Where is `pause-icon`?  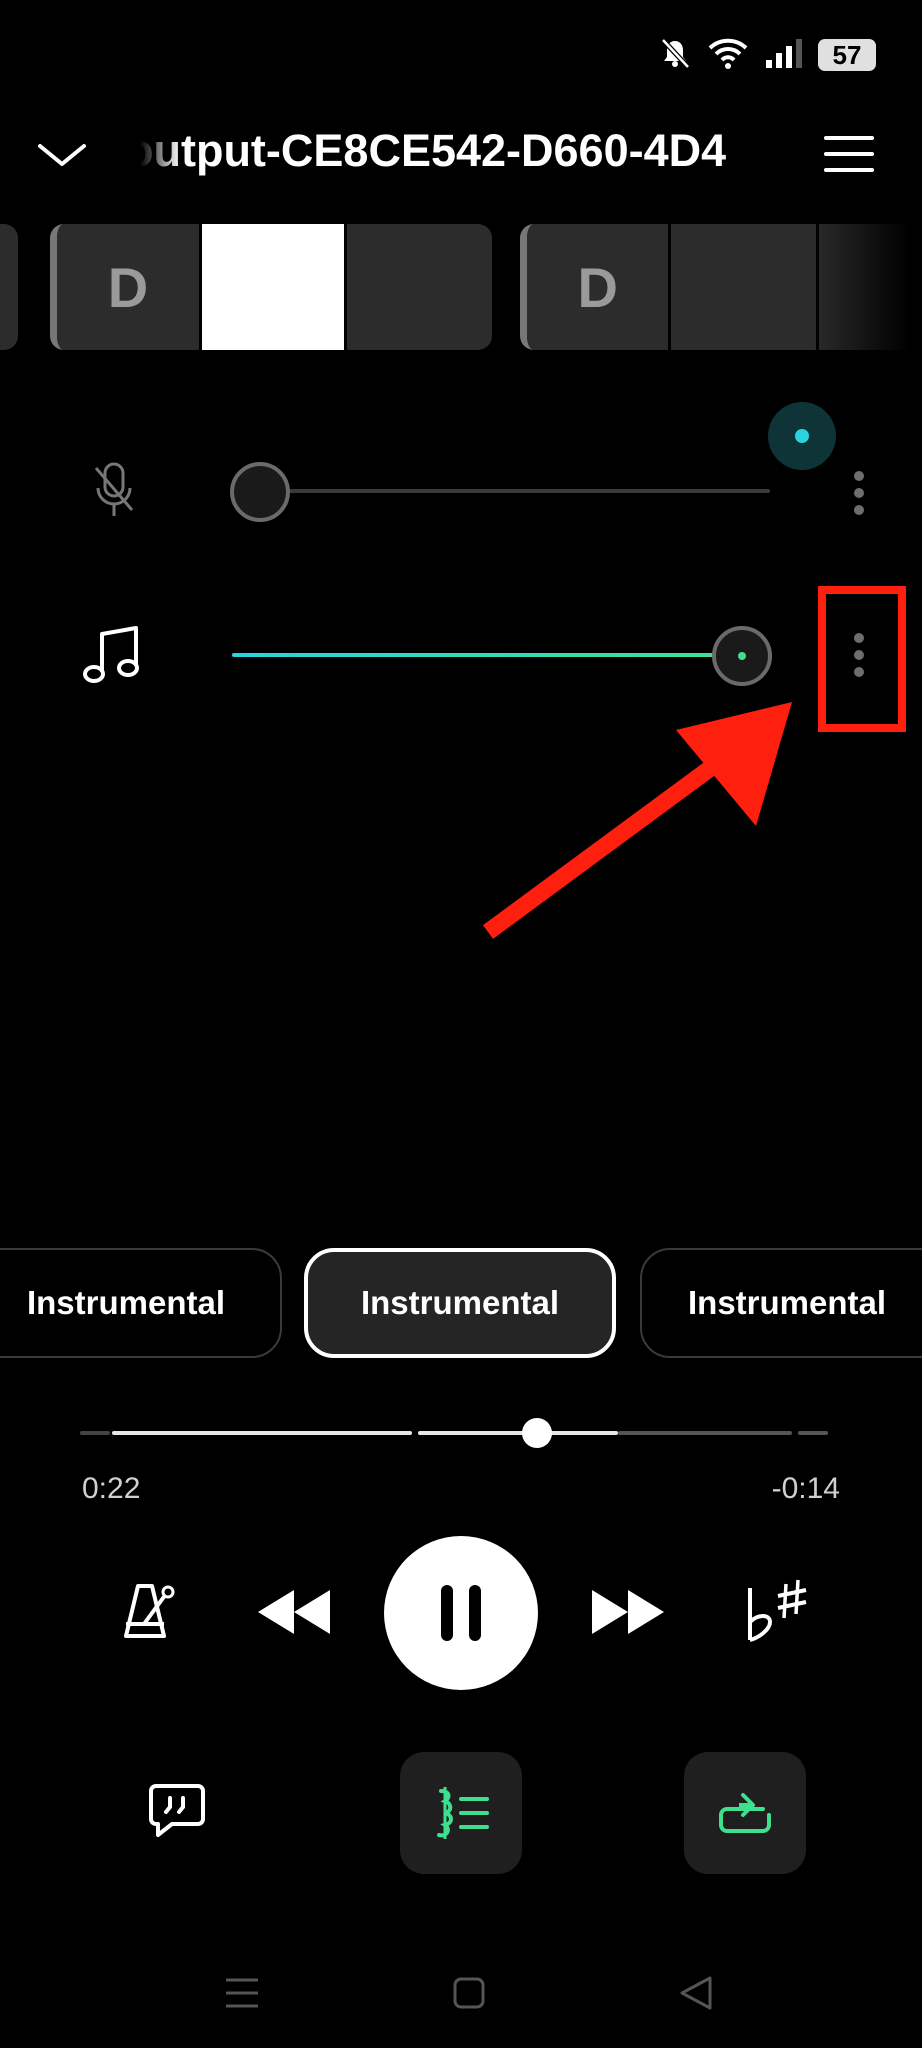 pause-icon is located at coordinates (461, 1613).